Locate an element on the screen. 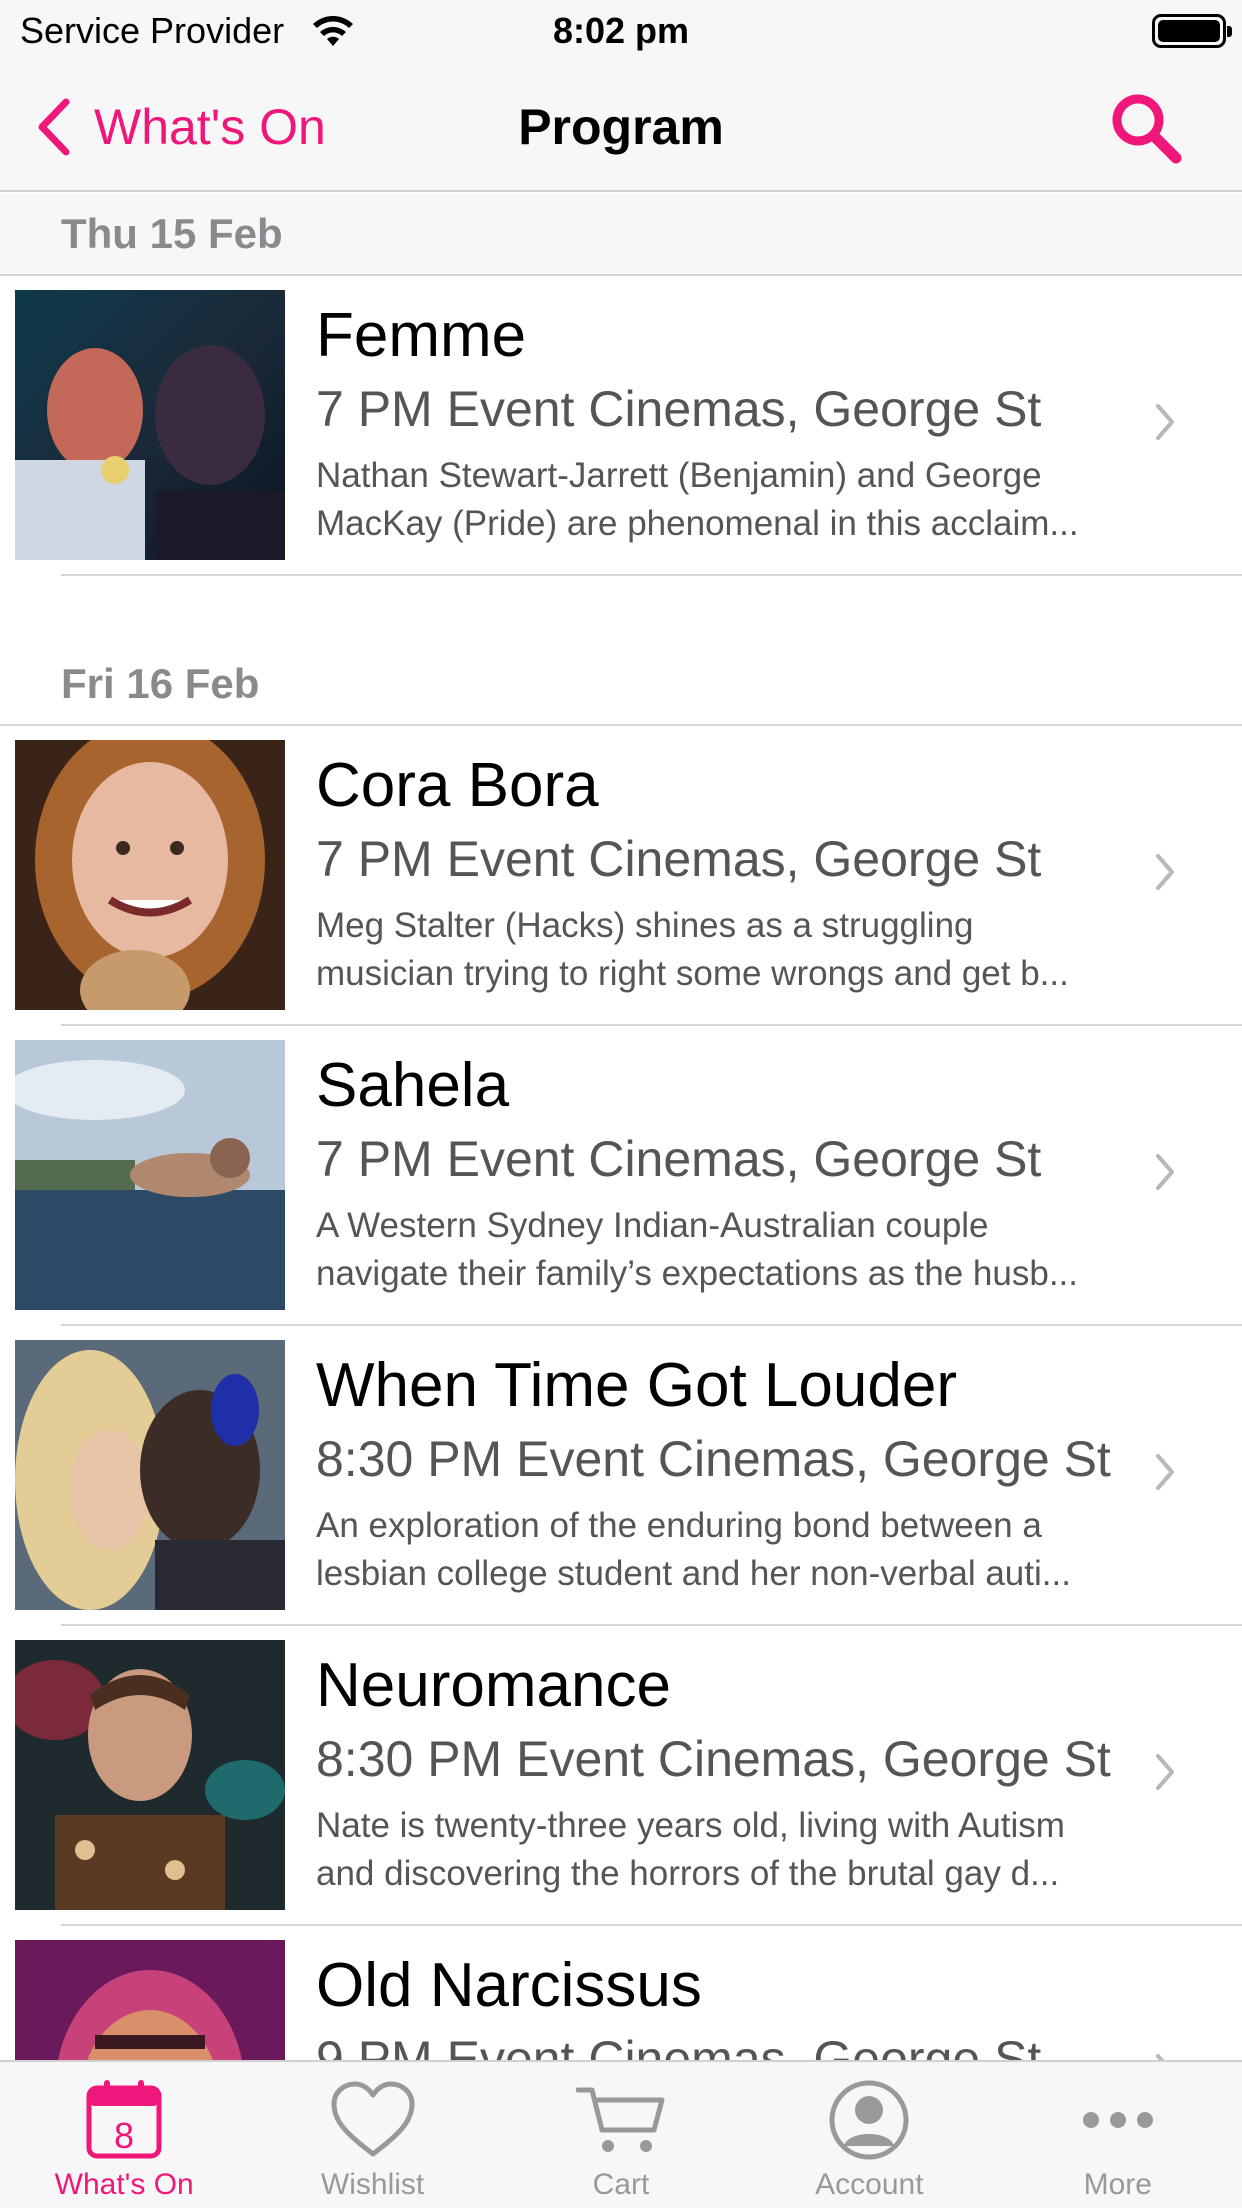  search-icon is located at coordinates (1146, 128).